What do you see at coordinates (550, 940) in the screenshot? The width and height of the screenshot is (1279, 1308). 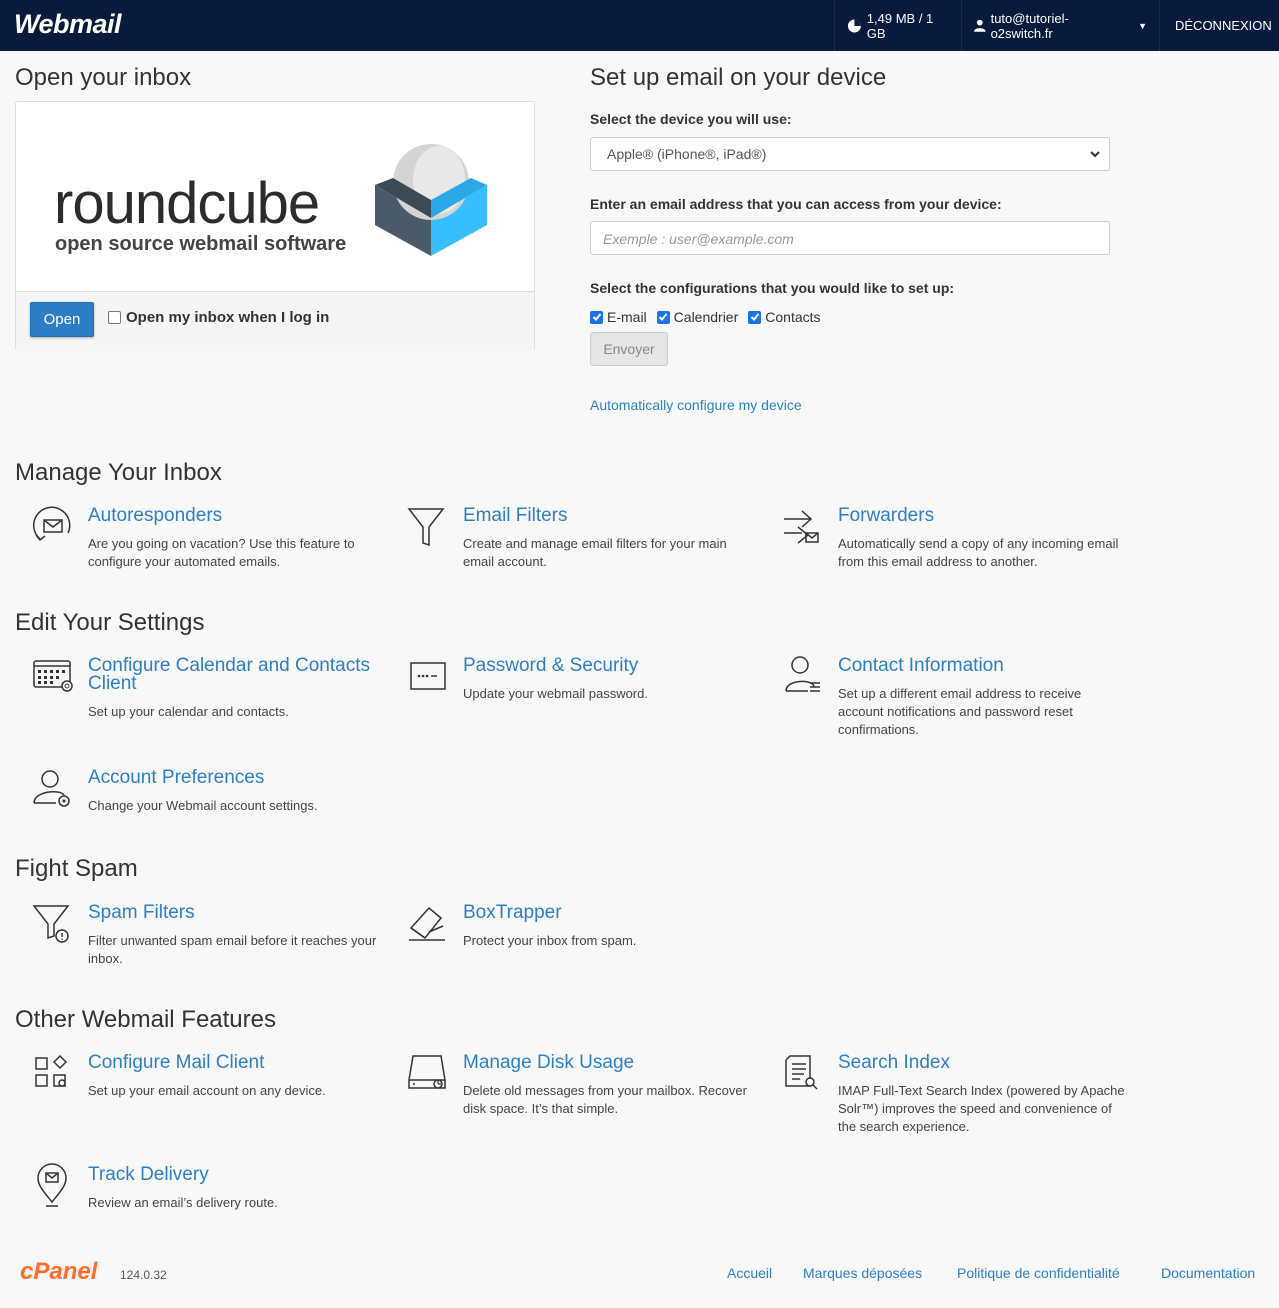 I see `feature-desc: Protect your inbox from spam.` at bounding box center [550, 940].